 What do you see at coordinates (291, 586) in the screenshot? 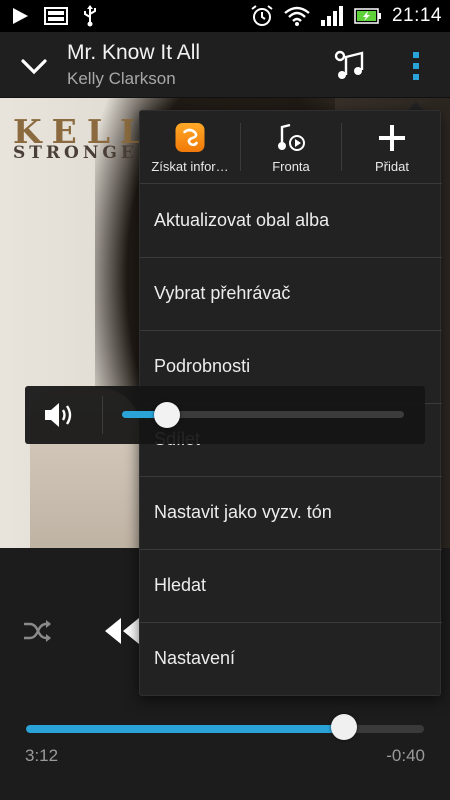
I see `menu-item-search: Hledat` at bounding box center [291, 586].